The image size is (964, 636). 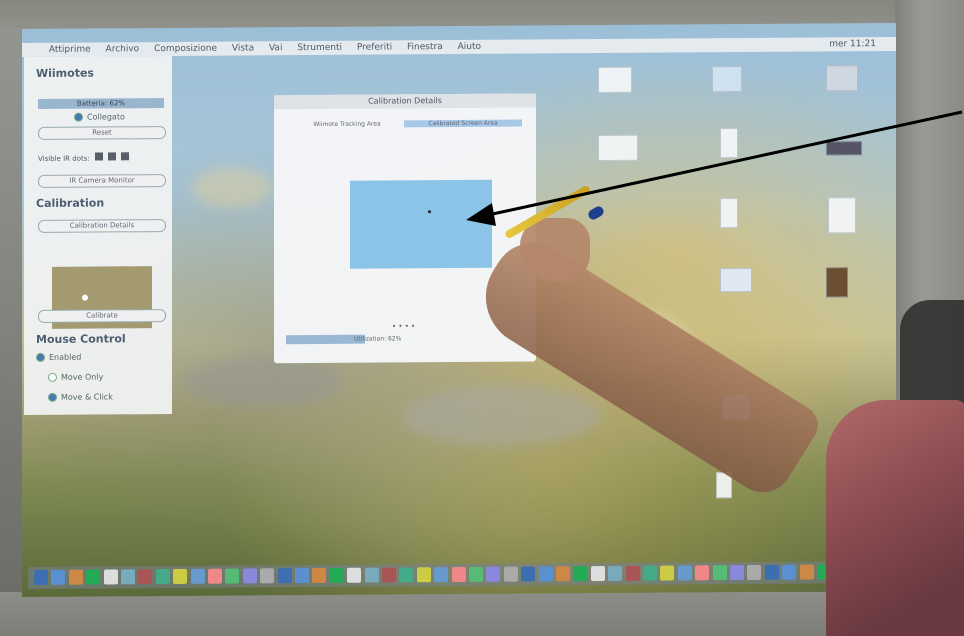 I want to click on arrow-head, so click(x=481, y=214).